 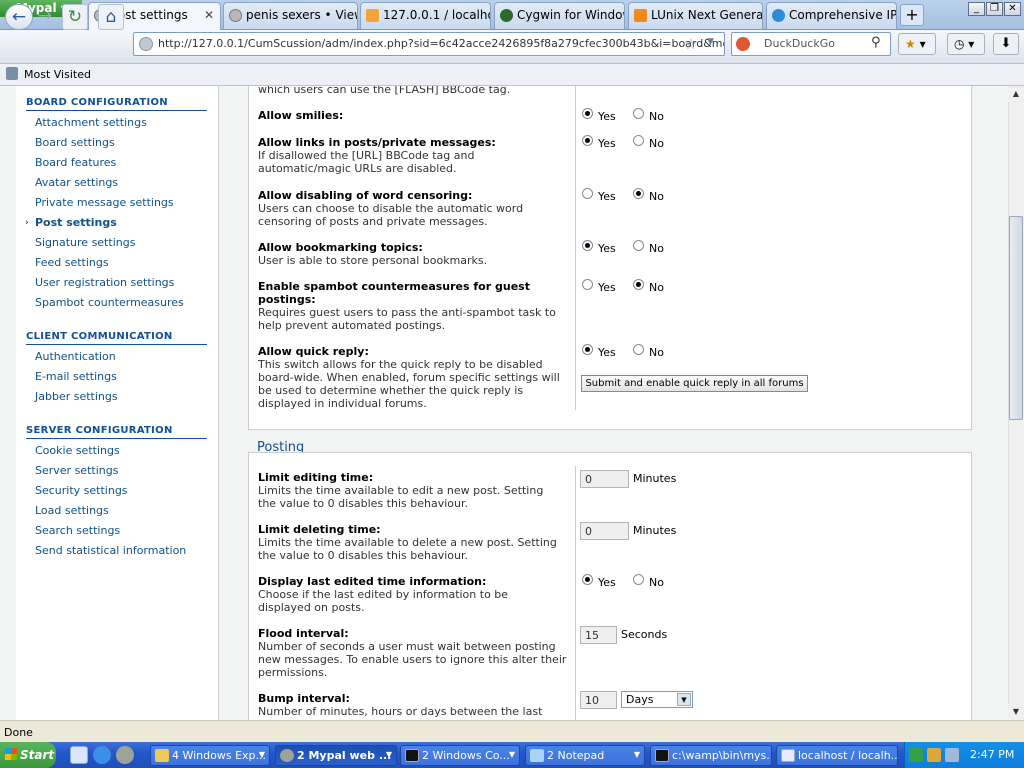 What do you see at coordinates (512, 75) in the screenshot?
I see `bookmarks-toolbar: Most Visited` at bounding box center [512, 75].